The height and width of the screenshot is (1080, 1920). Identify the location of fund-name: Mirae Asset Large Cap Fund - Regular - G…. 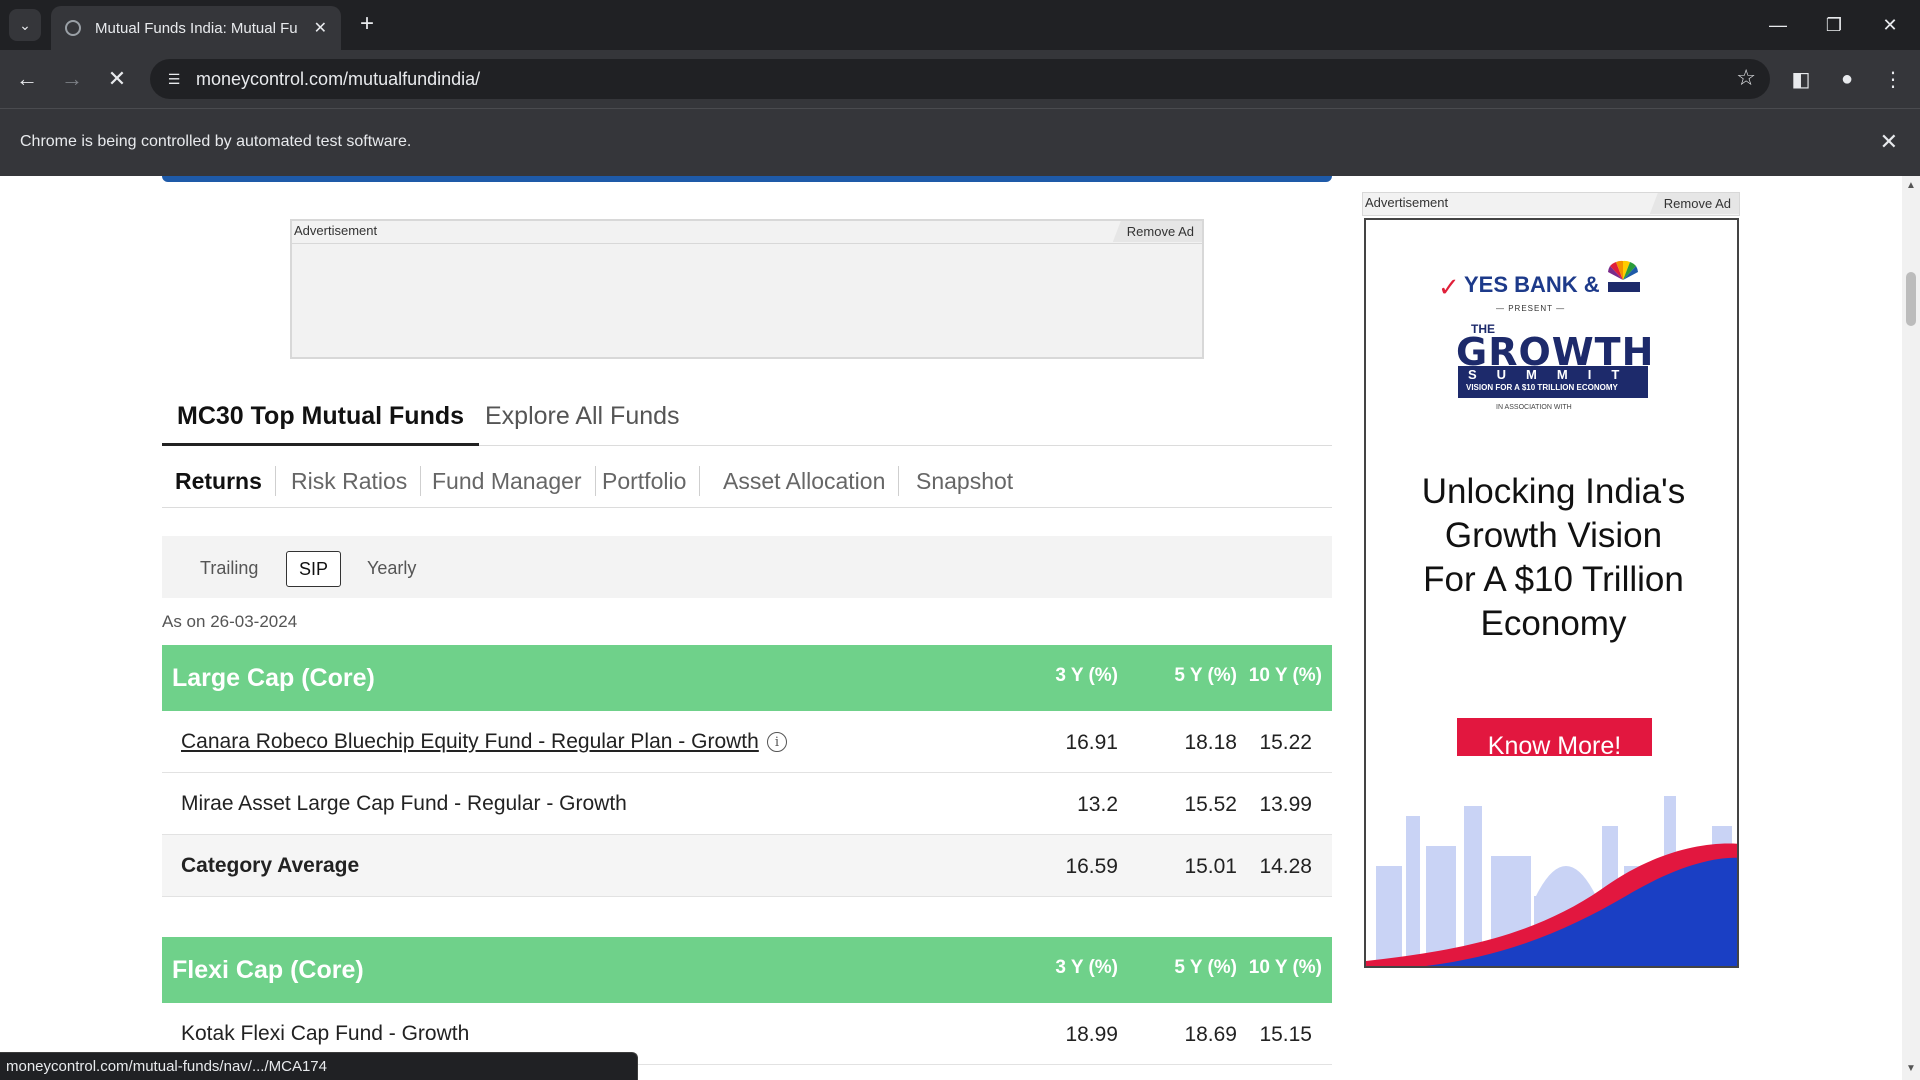
(404, 804).